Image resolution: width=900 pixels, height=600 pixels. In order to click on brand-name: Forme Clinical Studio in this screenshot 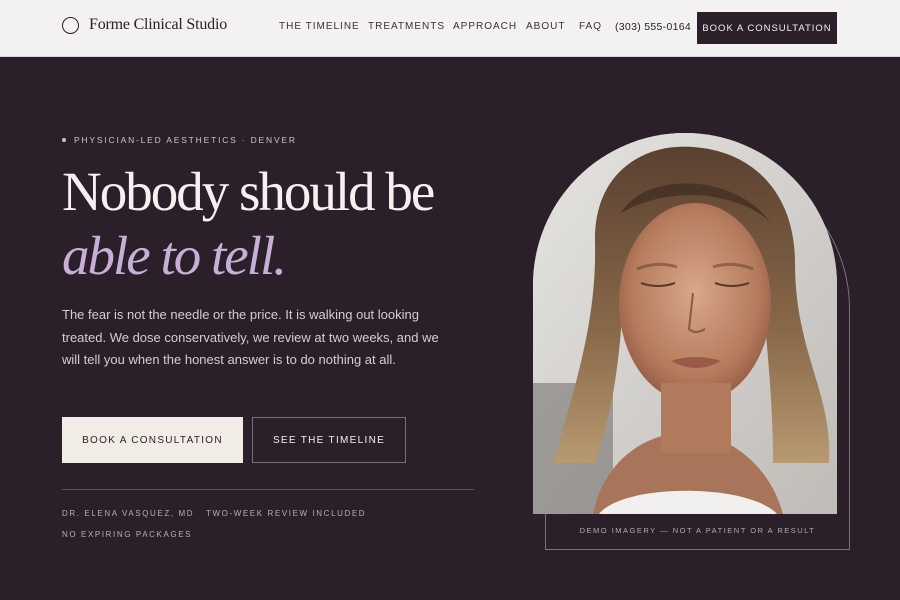, I will do `click(158, 24)`.